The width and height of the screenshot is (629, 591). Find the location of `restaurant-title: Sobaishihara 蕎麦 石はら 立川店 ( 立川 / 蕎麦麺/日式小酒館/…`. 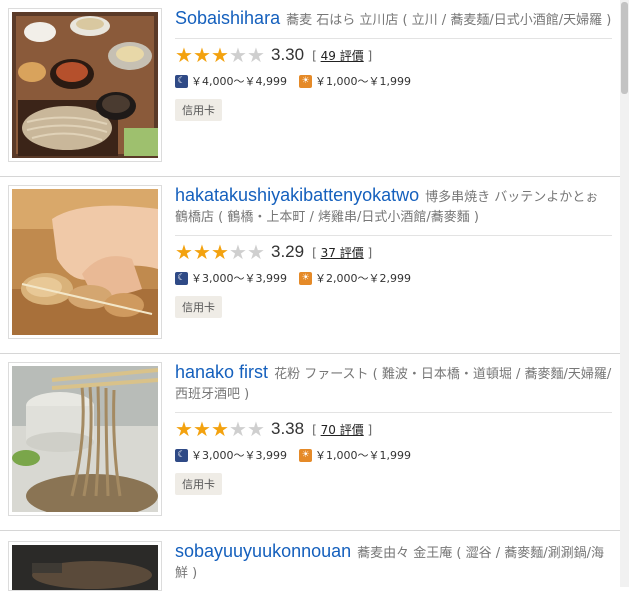

restaurant-title: Sobaishihara 蕎麦 石はら 立川店 ( 立川 / 蕎麦麺/日式小酒館/… is located at coordinates (393, 19).